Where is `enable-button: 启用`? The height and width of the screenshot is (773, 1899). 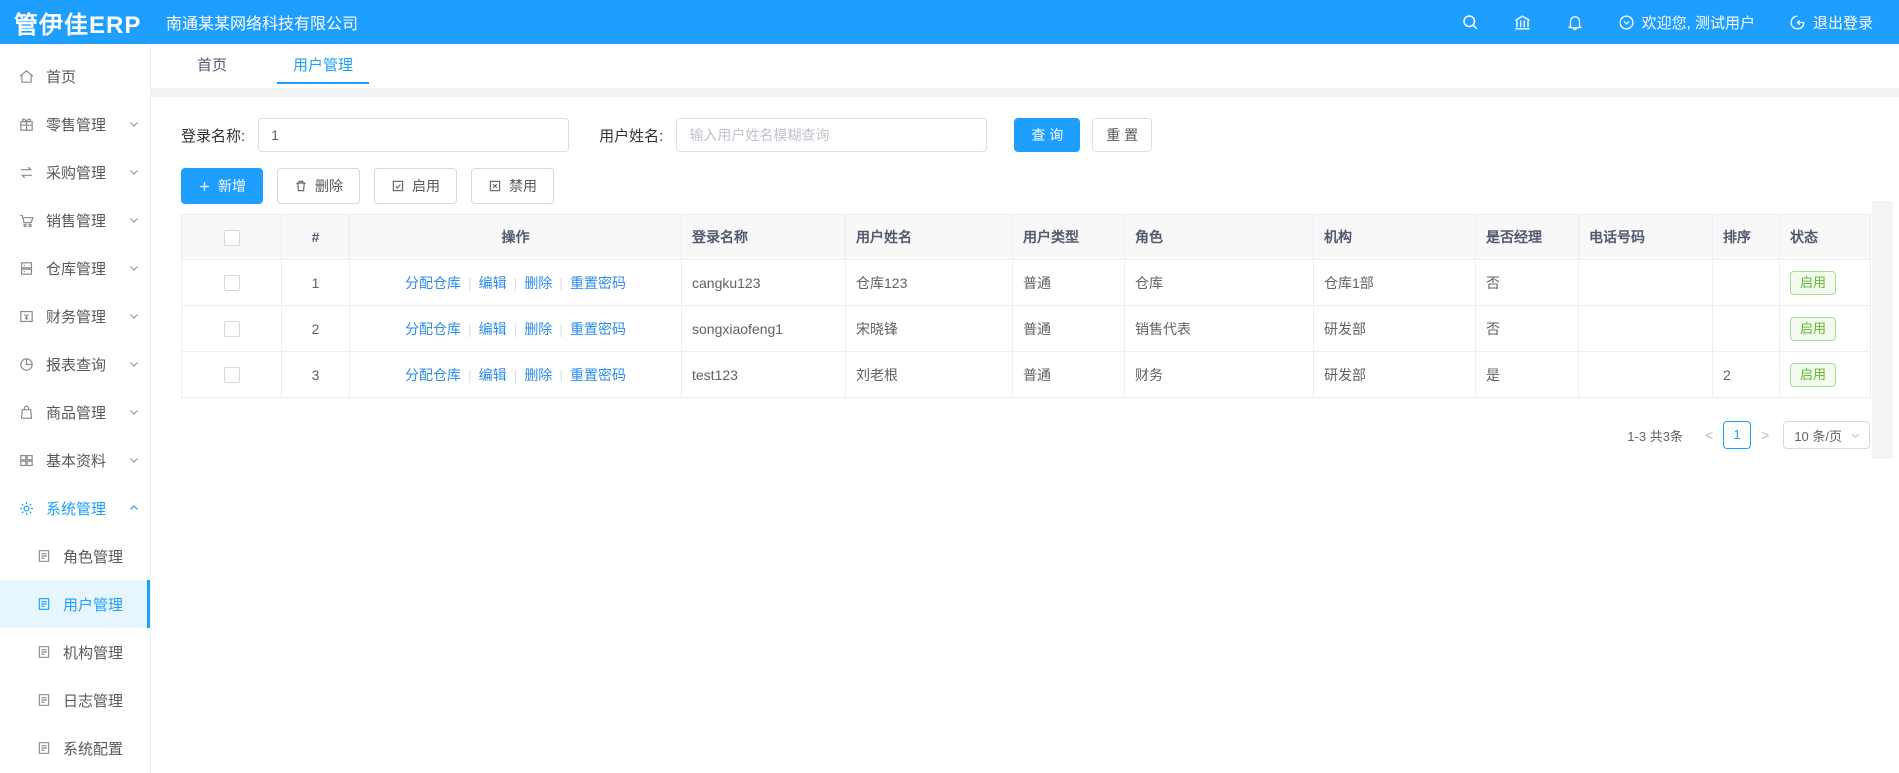 enable-button: 启用 is located at coordinates (415, 186).